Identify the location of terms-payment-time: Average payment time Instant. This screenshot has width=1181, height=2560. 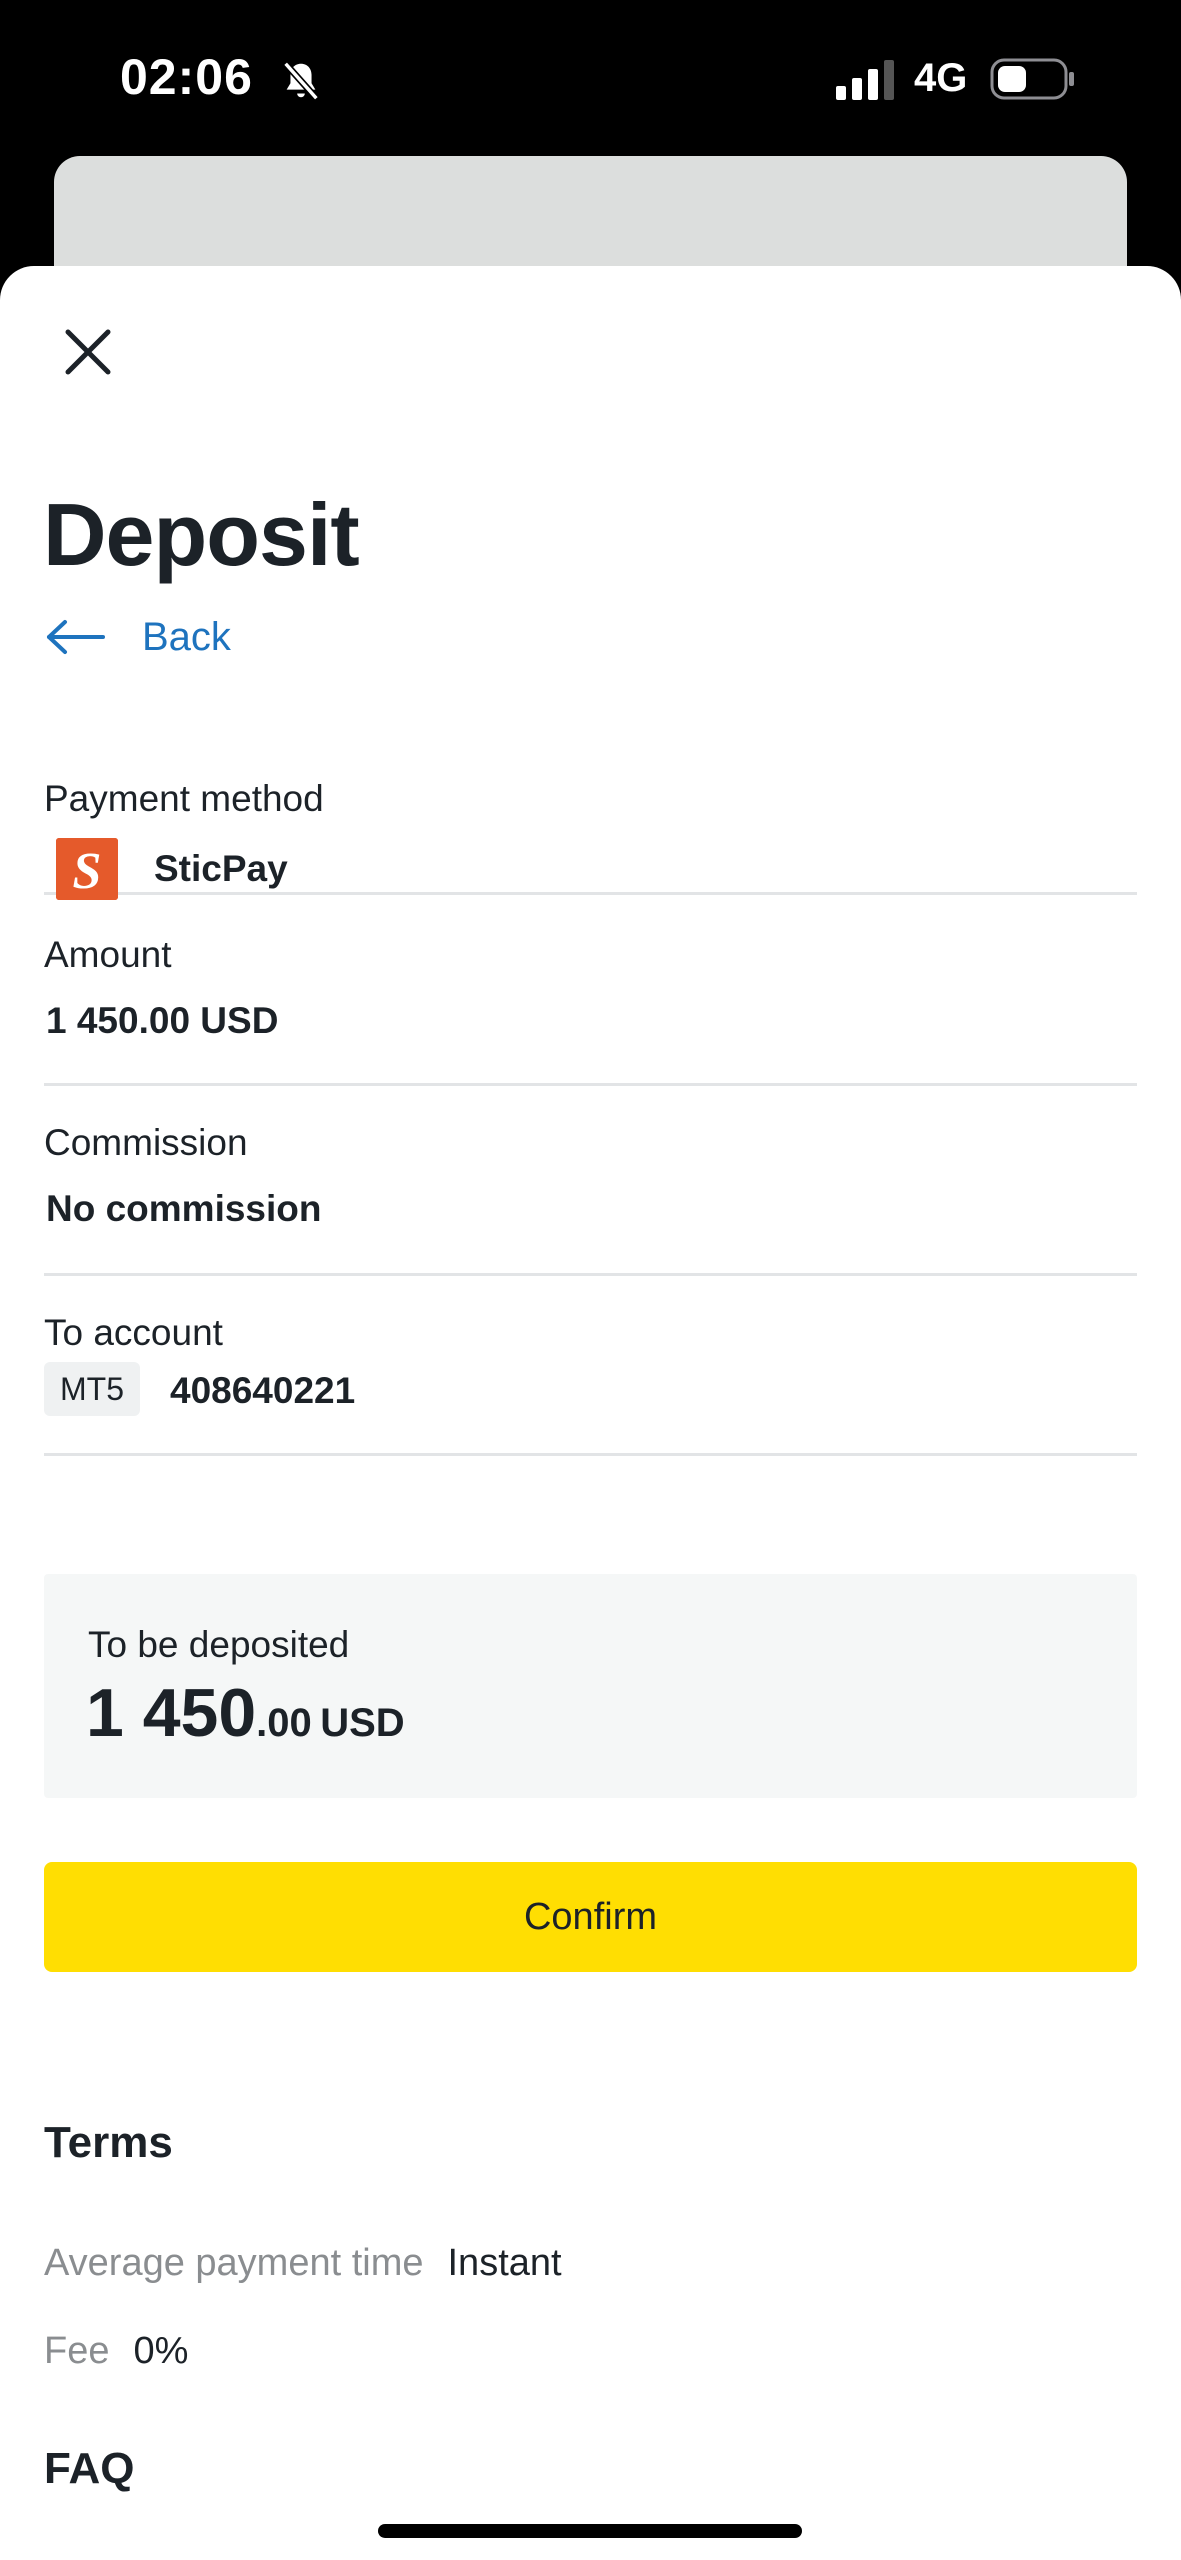
(303, 2263).